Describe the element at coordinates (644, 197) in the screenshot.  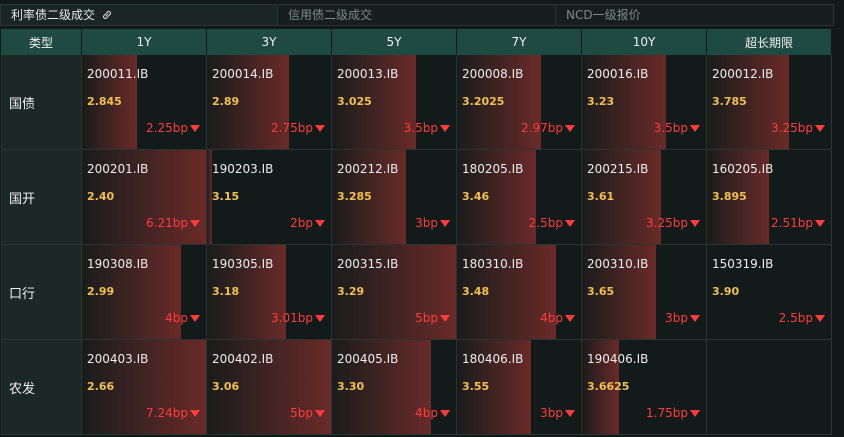
I see `bond-cell: 200215.IB 3.61 3.25bp` at that location.